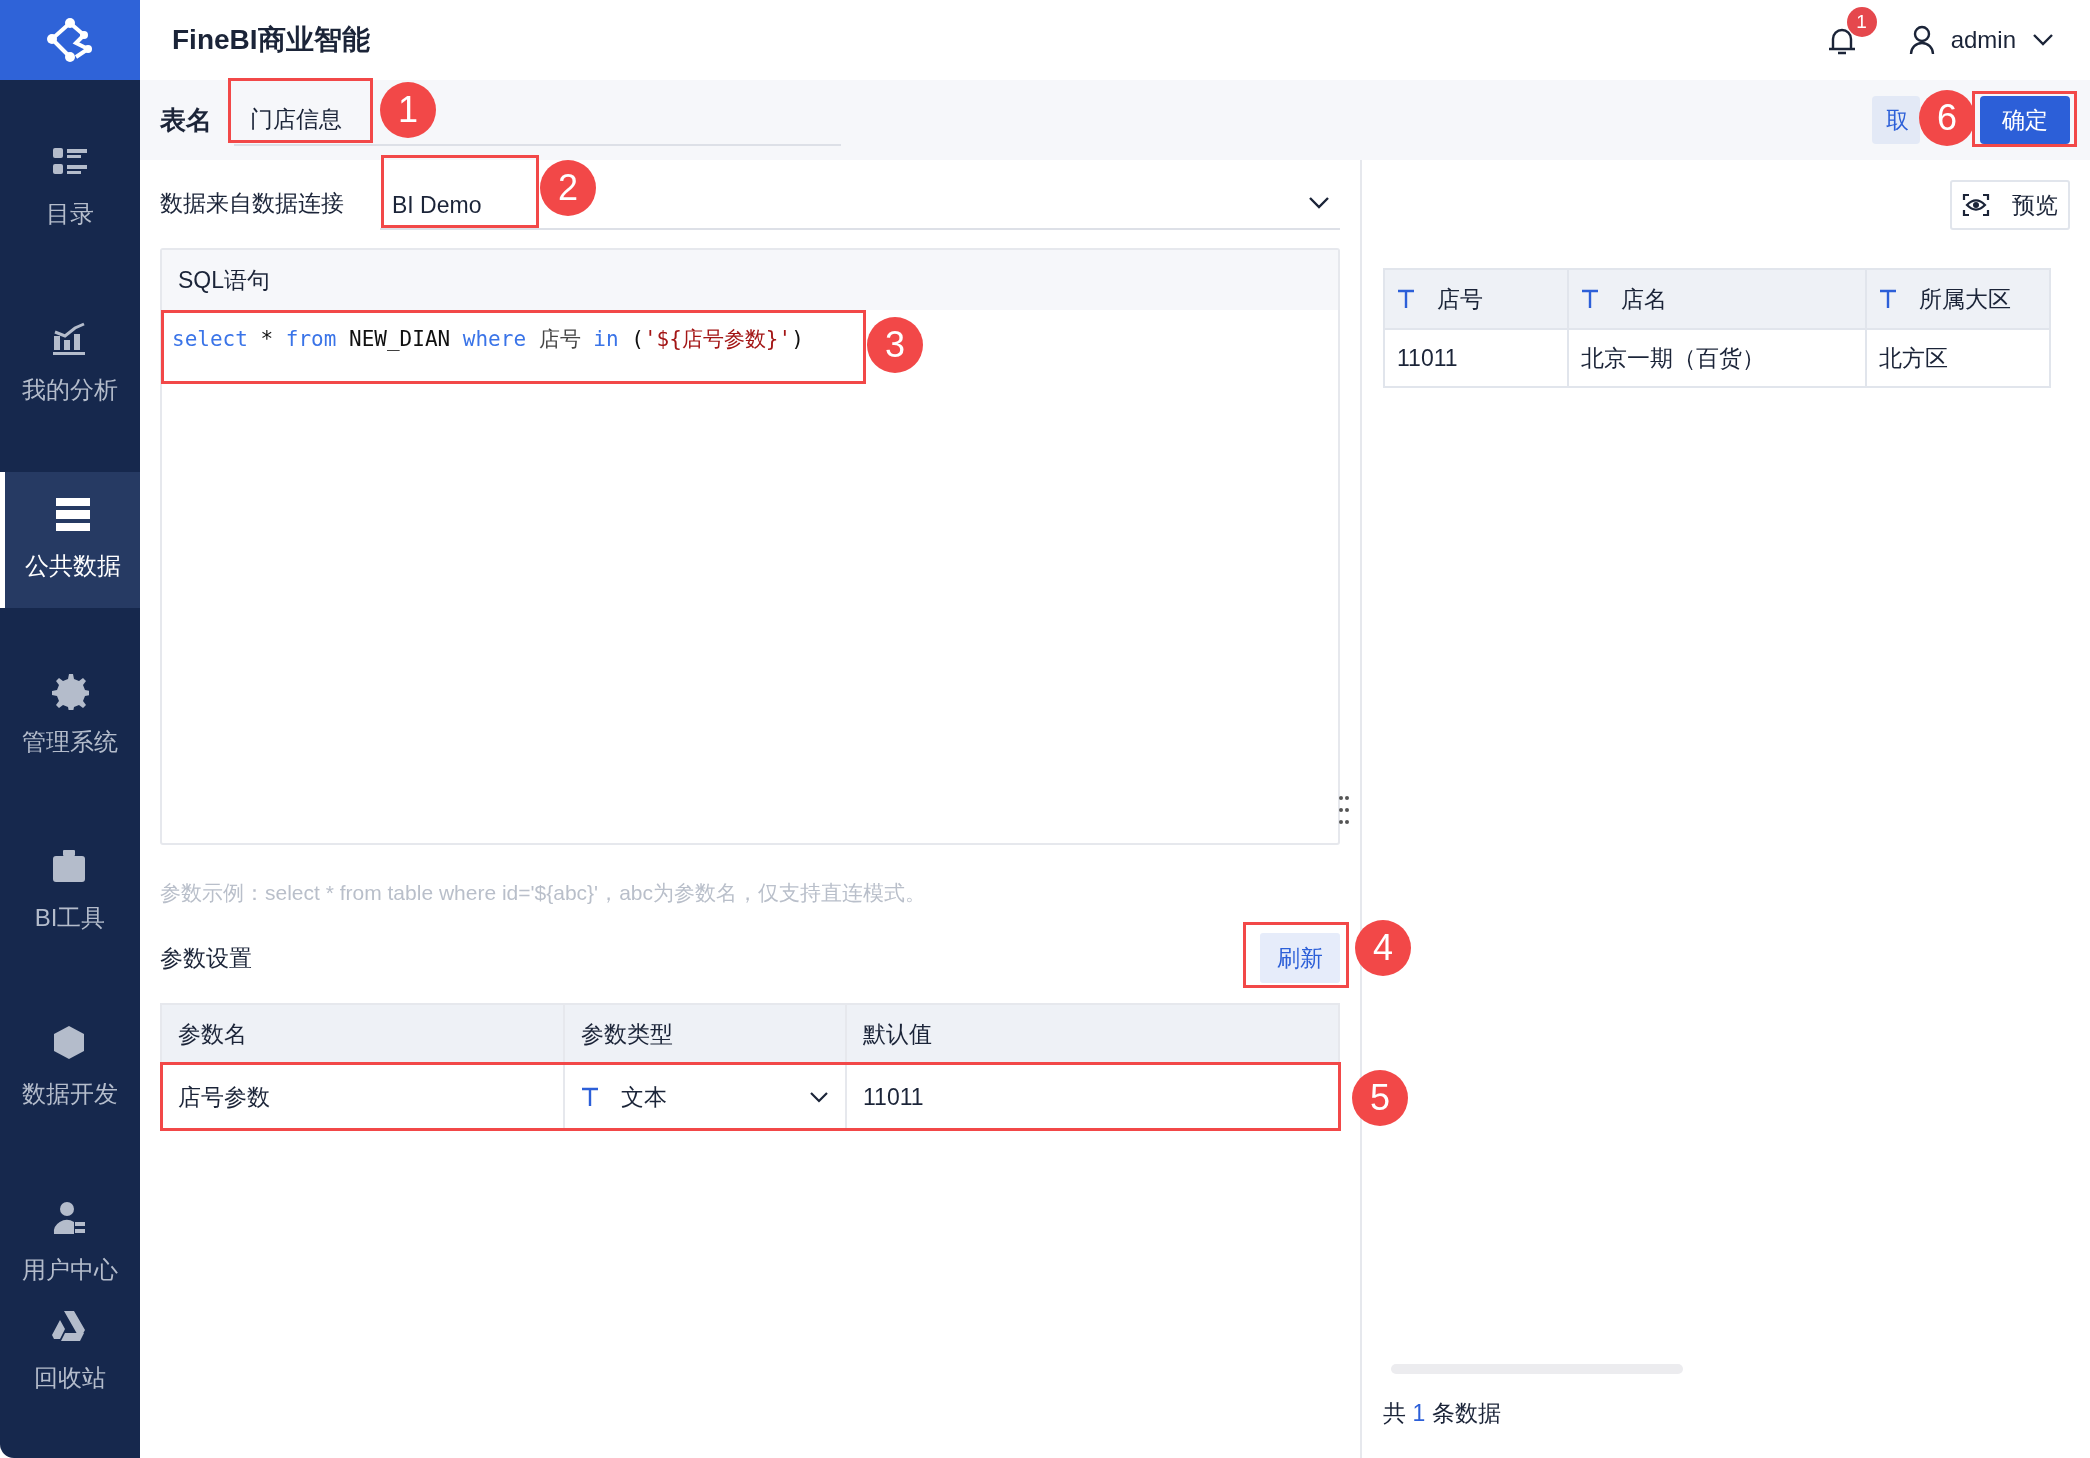 The height and width of the screenshot is (1458, 2090). What do you see at coordinates (1476, 299) in the screenshot?
I see `column-header: 店号` at bounding box center [1476, 299].